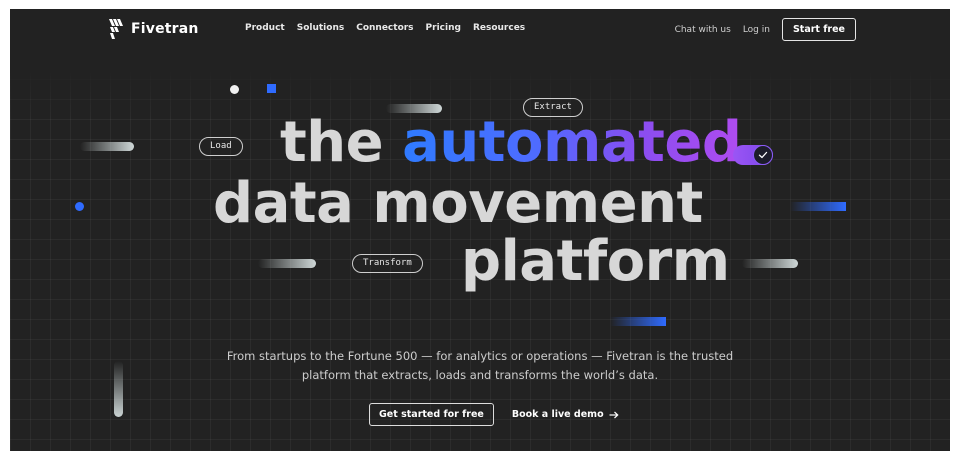 The height and width of the screenshot is (453, 961). I want to click on transform-pill: Transform, so click(387, 263).